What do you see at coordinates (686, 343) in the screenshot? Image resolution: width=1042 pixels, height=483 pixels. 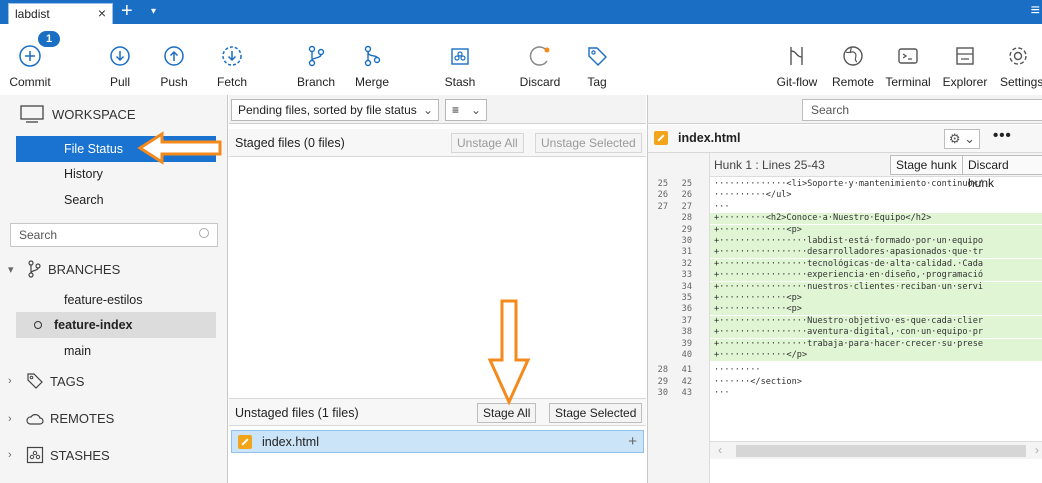 I see `new-line-number: 39` at bounding box center [686, 343].